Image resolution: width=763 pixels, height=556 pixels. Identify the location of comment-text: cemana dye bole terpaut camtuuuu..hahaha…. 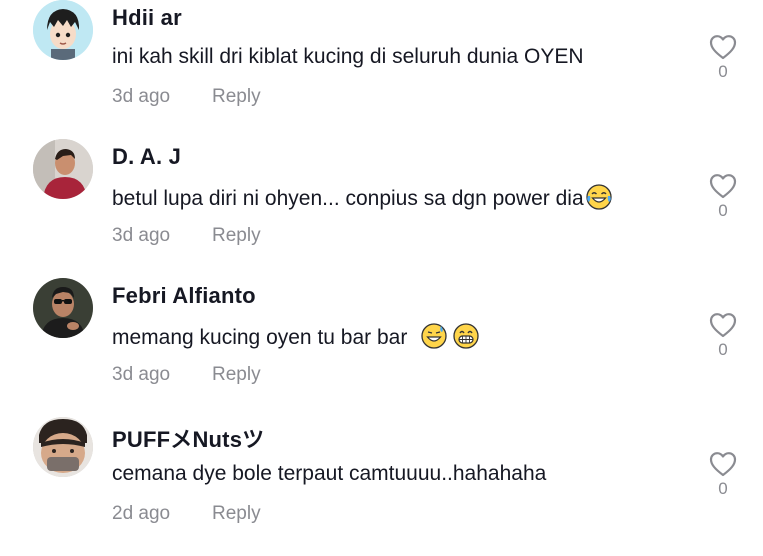
(329, 473).